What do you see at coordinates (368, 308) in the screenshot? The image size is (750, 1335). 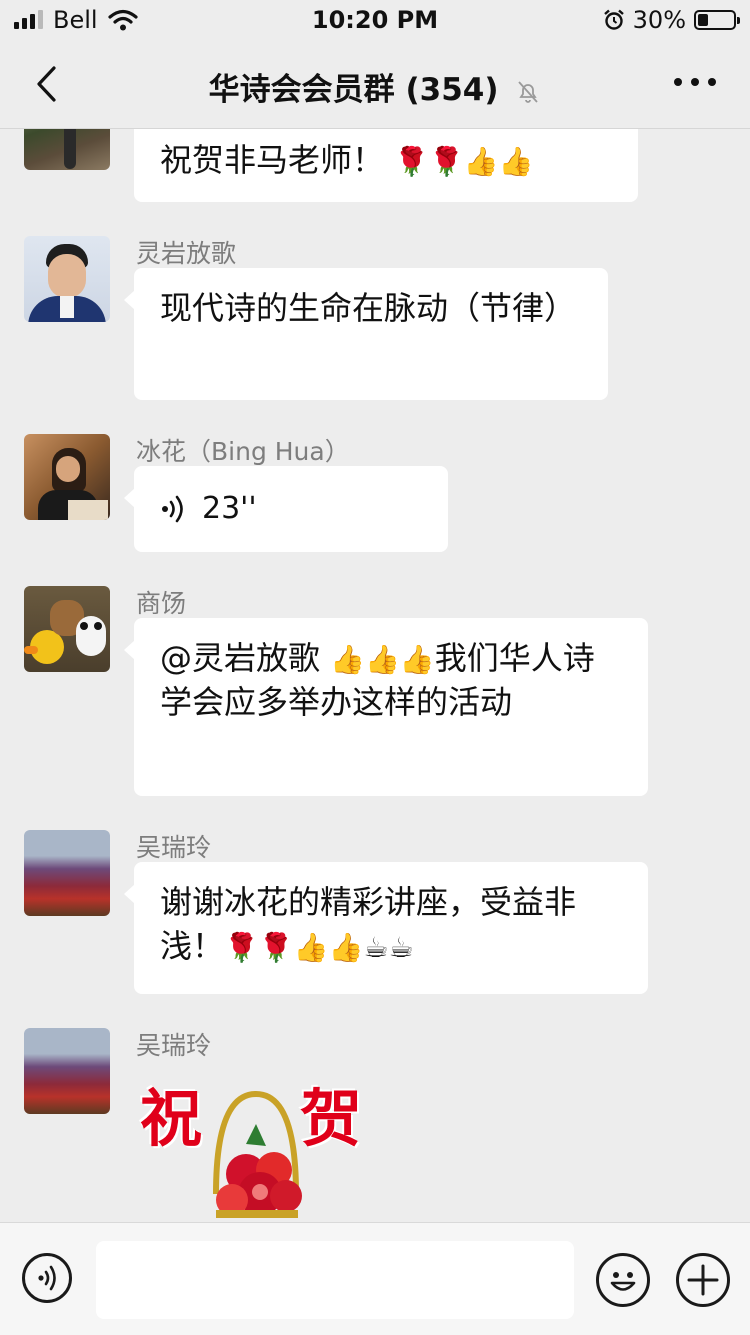 I see `message-text: 现代诗的生命在脉动（节律）` at bounding box center [368, 308].